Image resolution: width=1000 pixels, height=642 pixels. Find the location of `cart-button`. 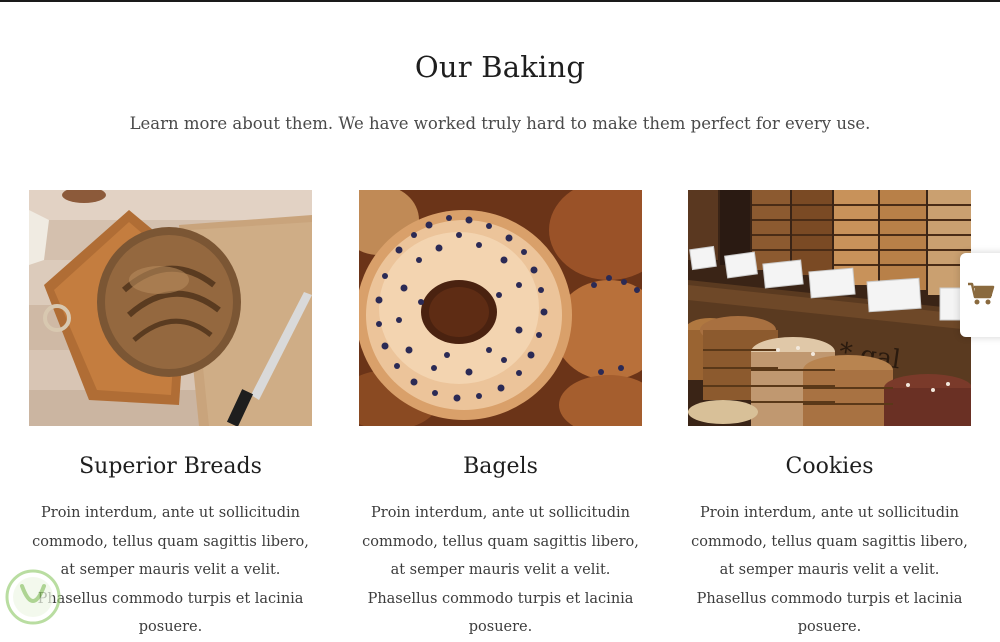

cart-button is located at coordinates (980, 295).